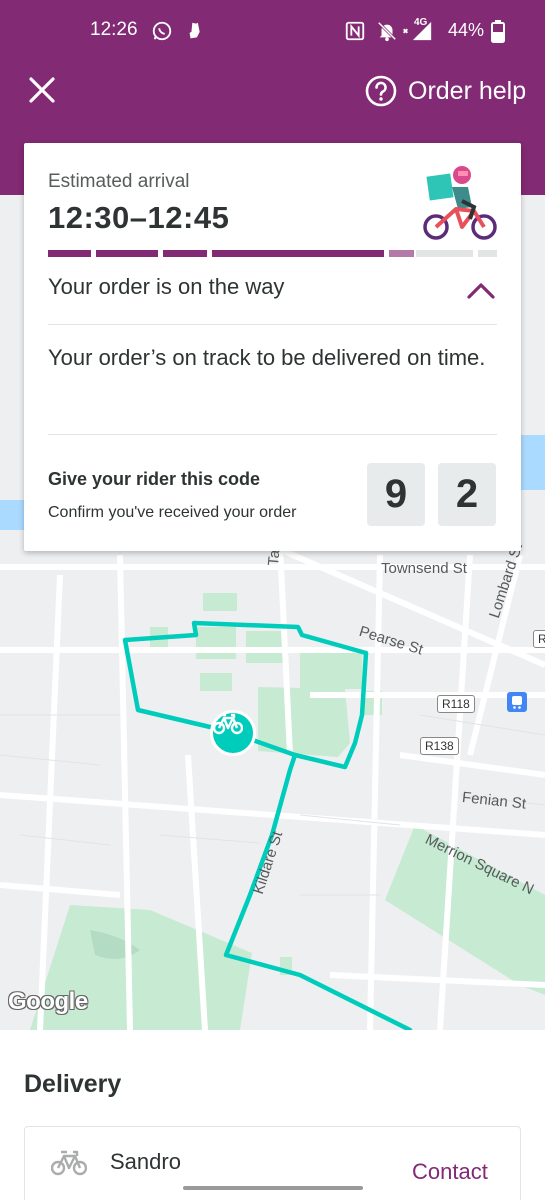 The height and width of the screenshot is (1200, 545). I want to click on status-bar: 12:26 4G 44%, so click(272, 31).